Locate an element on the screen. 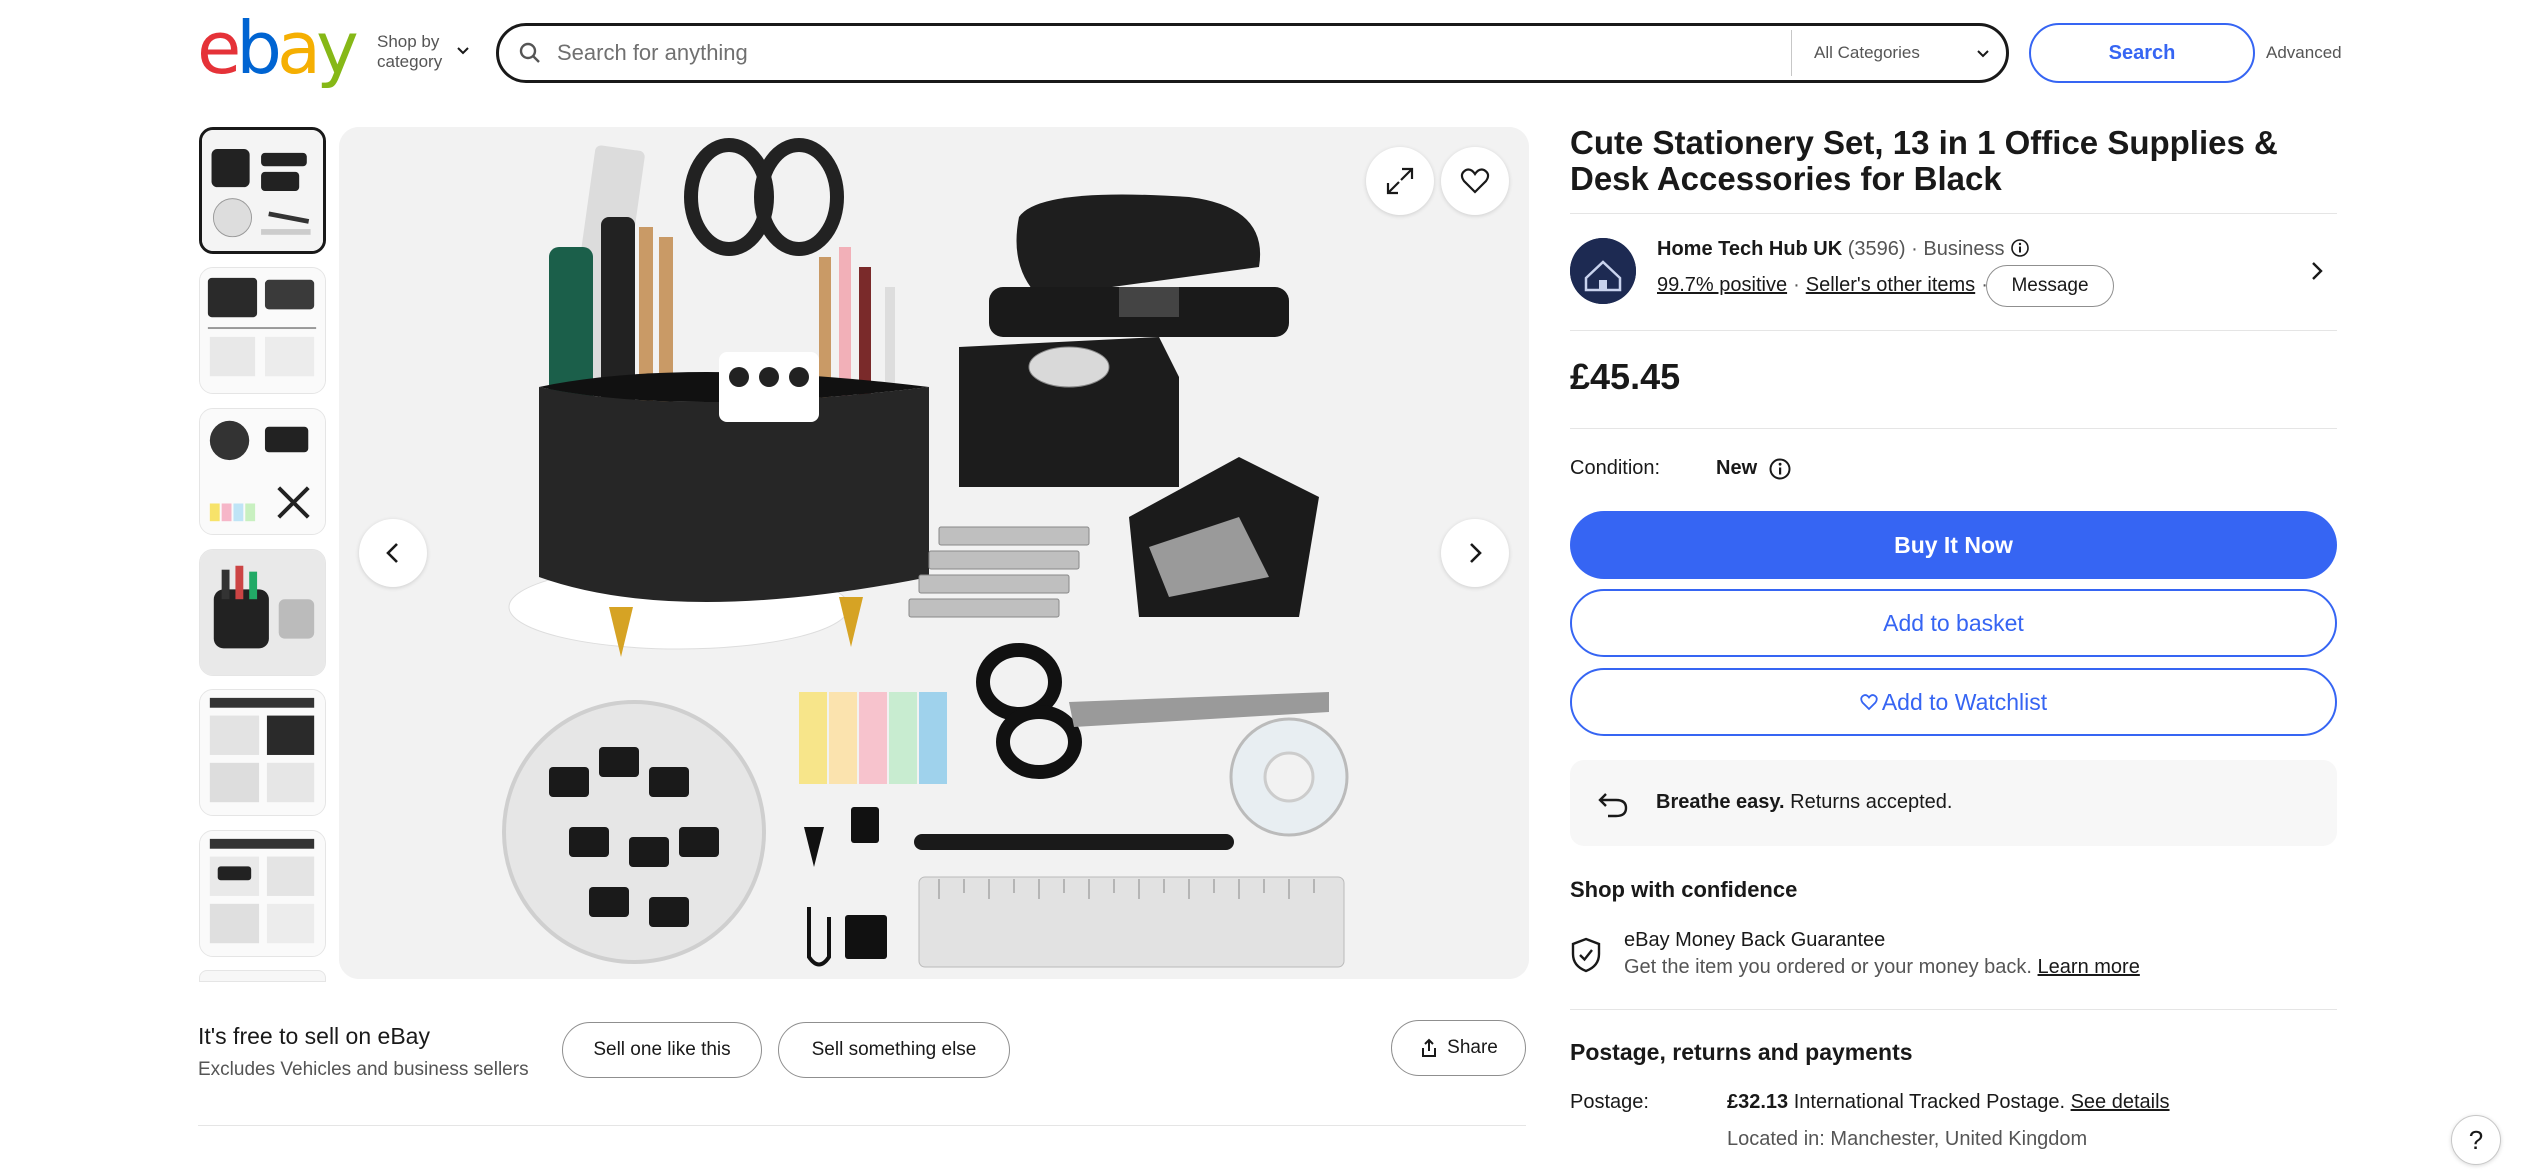  confidence-divider is located at coordinates (1953, 1009).